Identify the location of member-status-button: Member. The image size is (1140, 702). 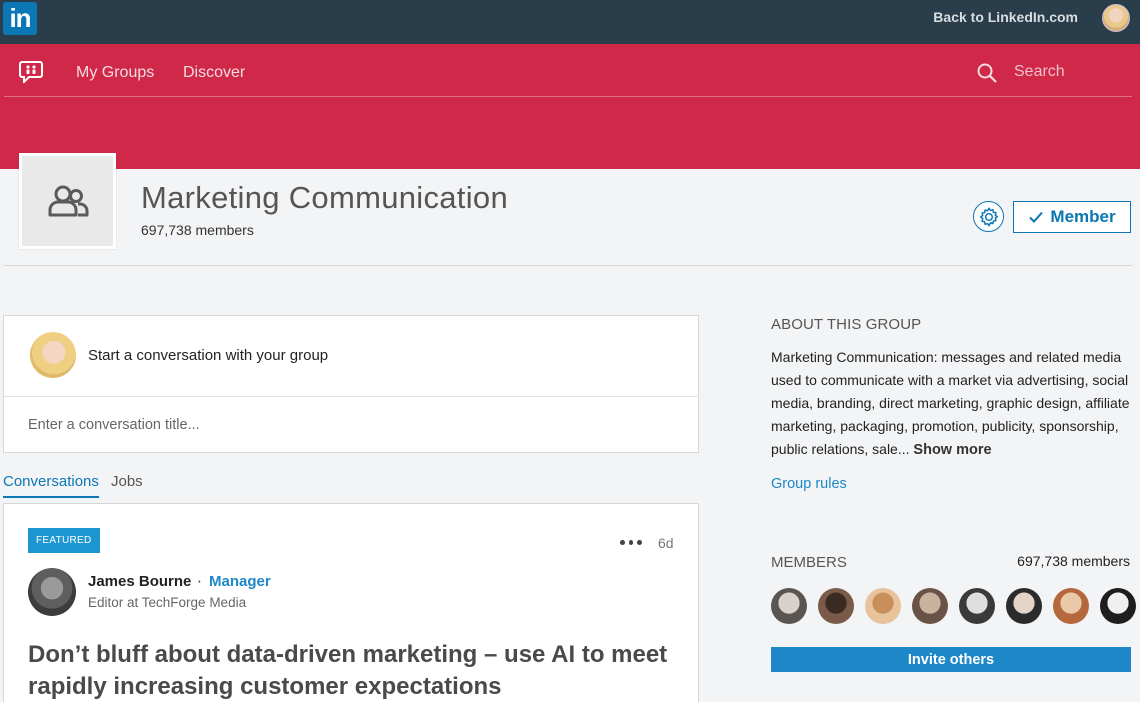
(1072, 217).